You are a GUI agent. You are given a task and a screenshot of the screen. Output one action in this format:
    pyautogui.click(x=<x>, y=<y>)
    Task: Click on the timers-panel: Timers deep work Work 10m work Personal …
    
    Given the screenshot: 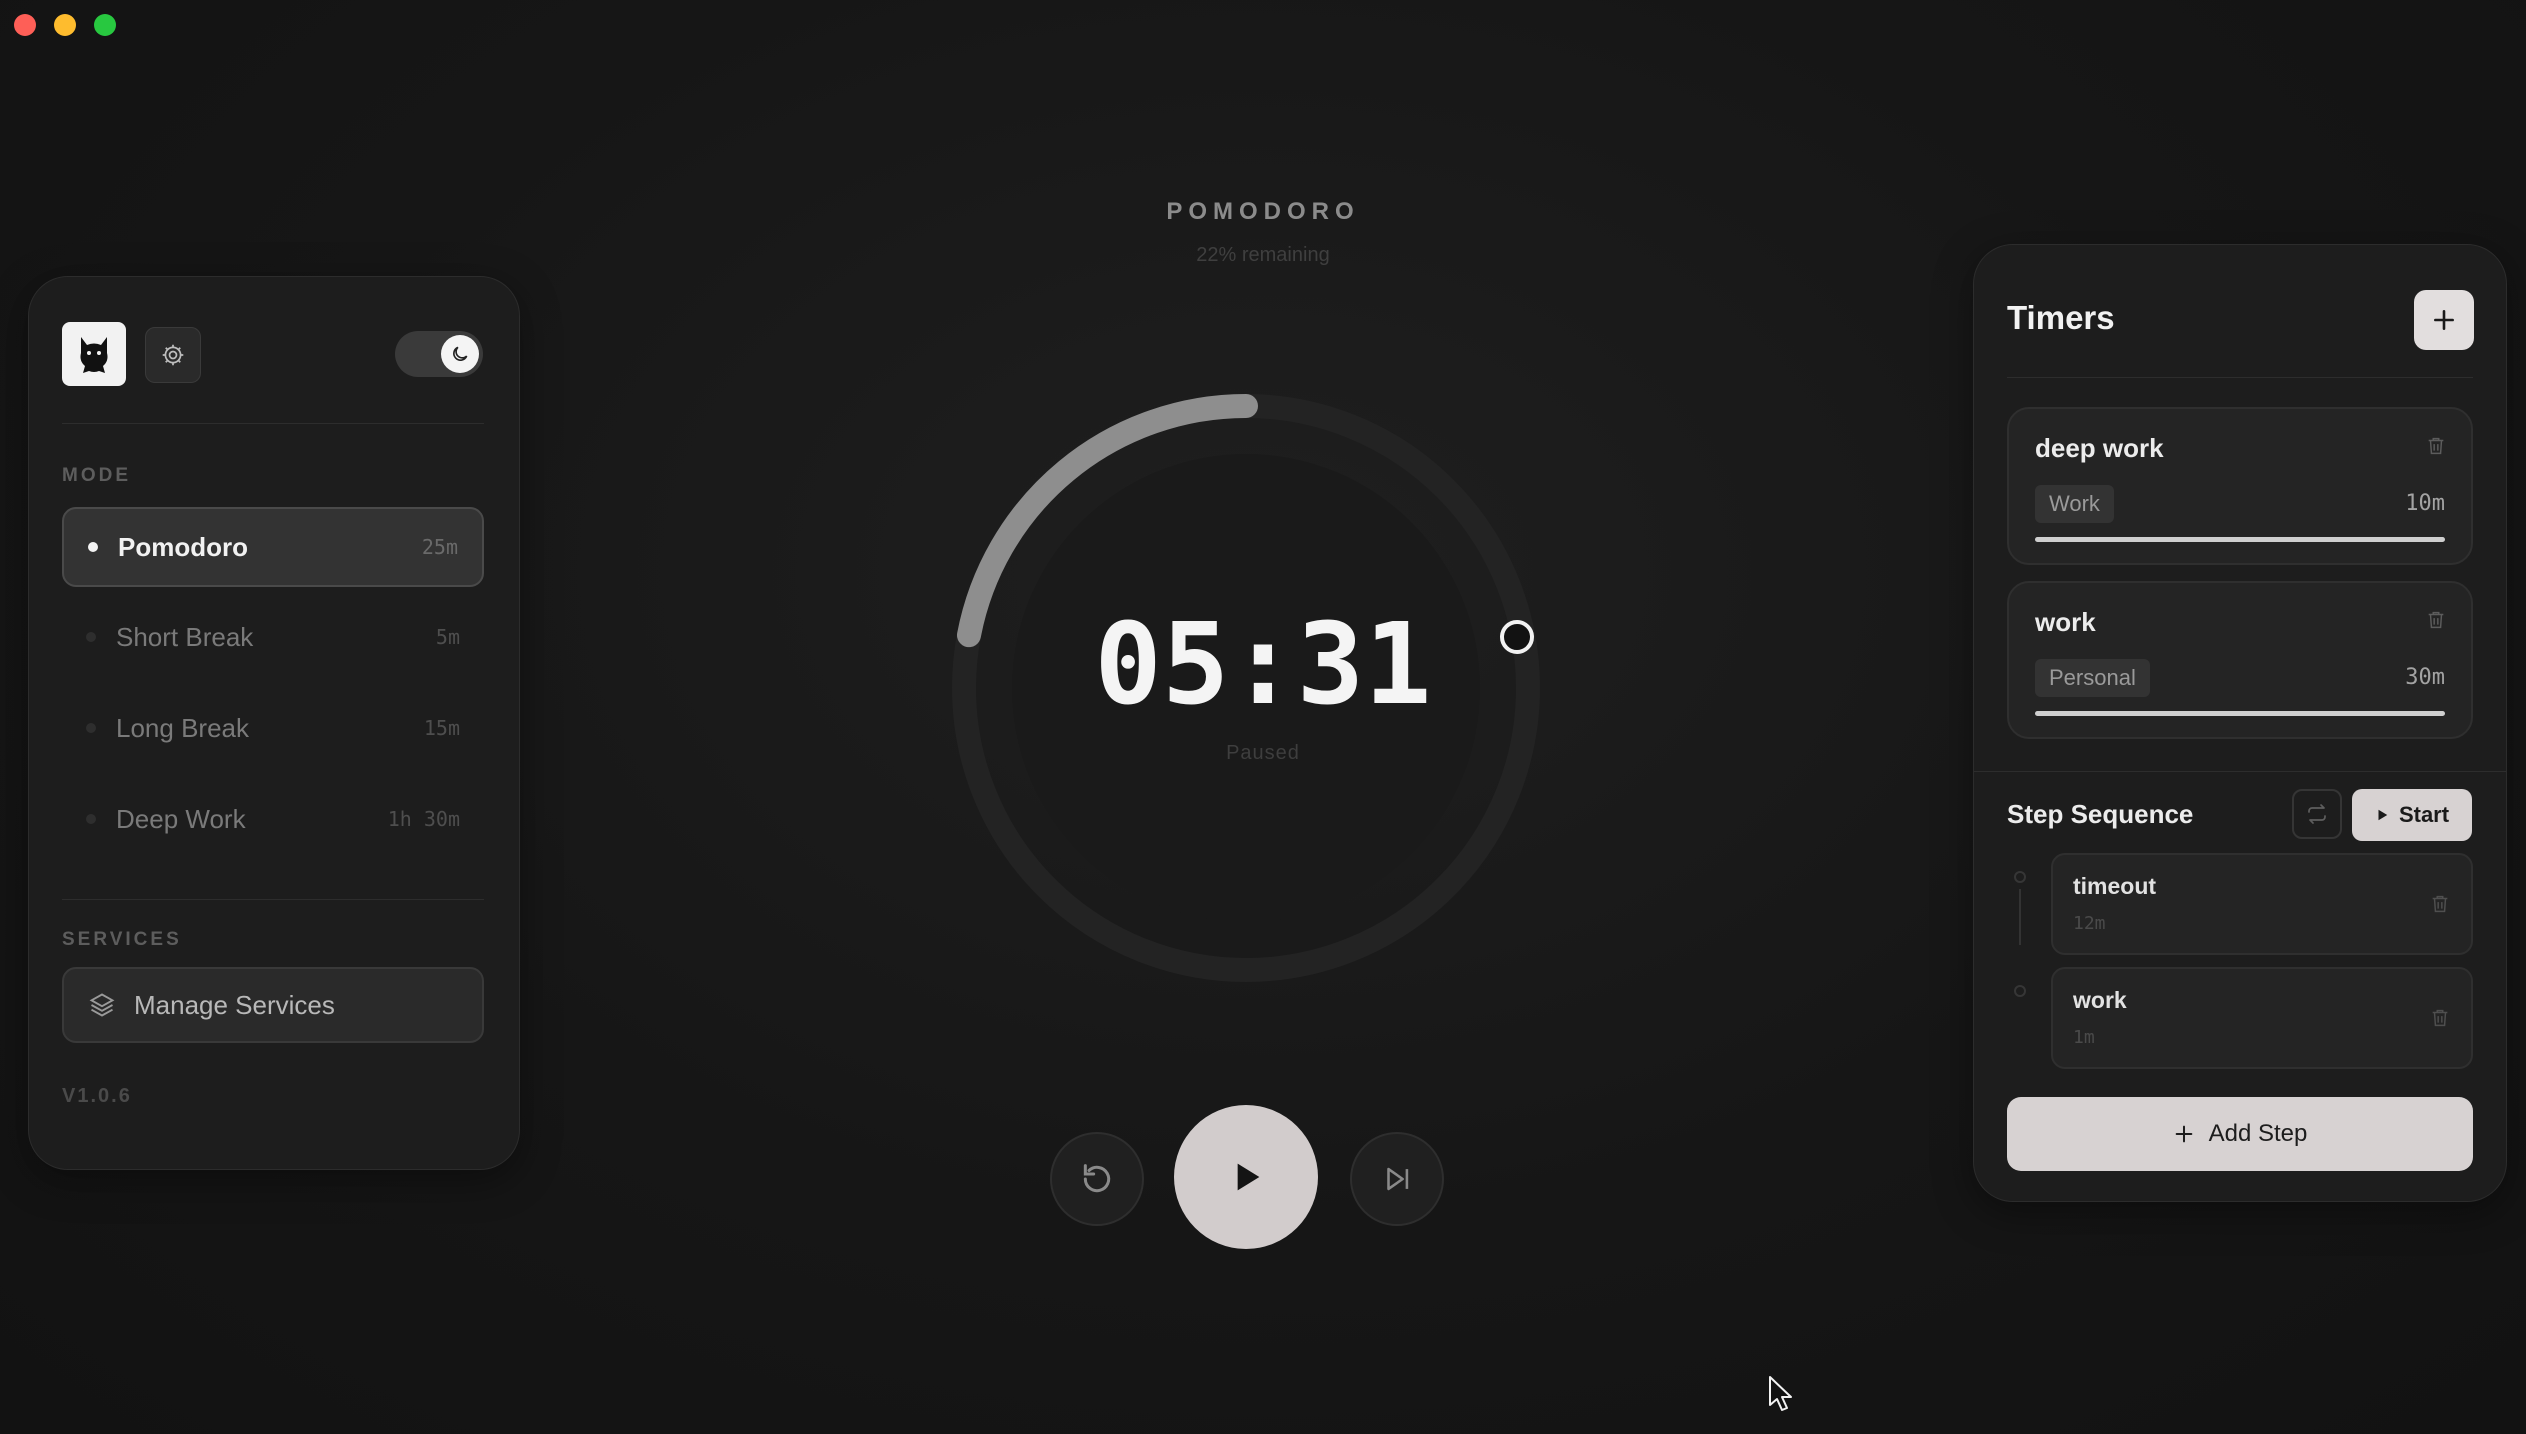 What is the action you would take?
    pyautogui.click(x=2240, y=723)
    